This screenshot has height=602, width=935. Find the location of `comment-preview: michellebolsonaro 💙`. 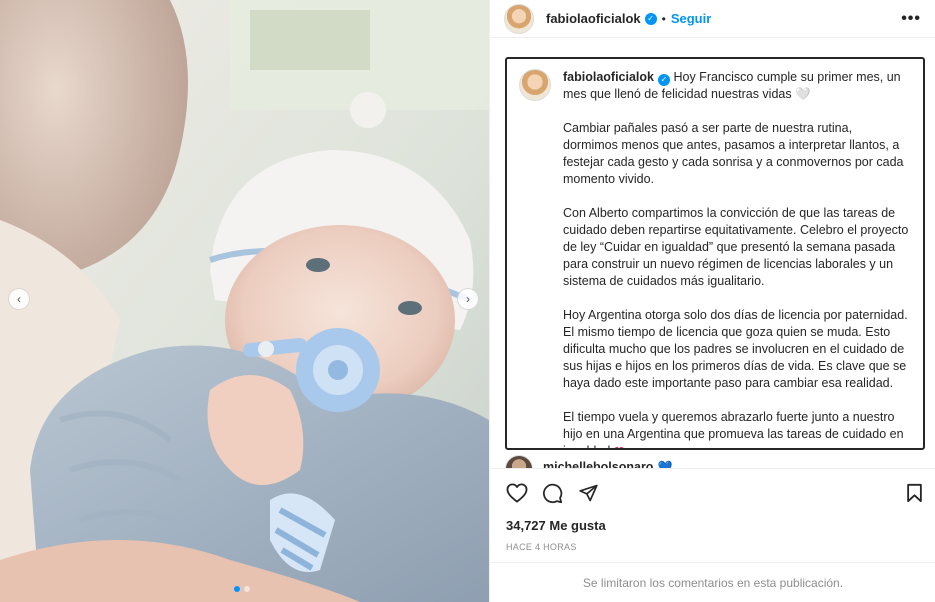

comment-preview: michellebolsonaro 💙 is located at coordinates (588, 462).